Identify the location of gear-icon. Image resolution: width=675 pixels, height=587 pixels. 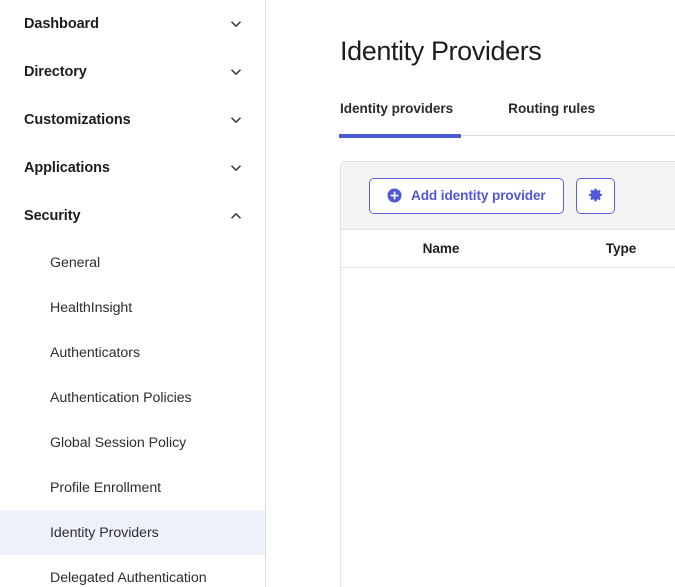
(595, 195).